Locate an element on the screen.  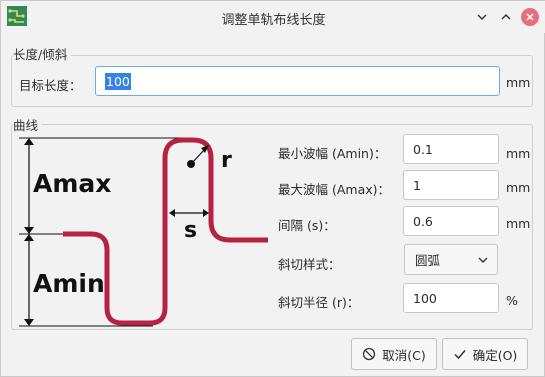
chevron-up-icon is located at coordinates (506, 17).